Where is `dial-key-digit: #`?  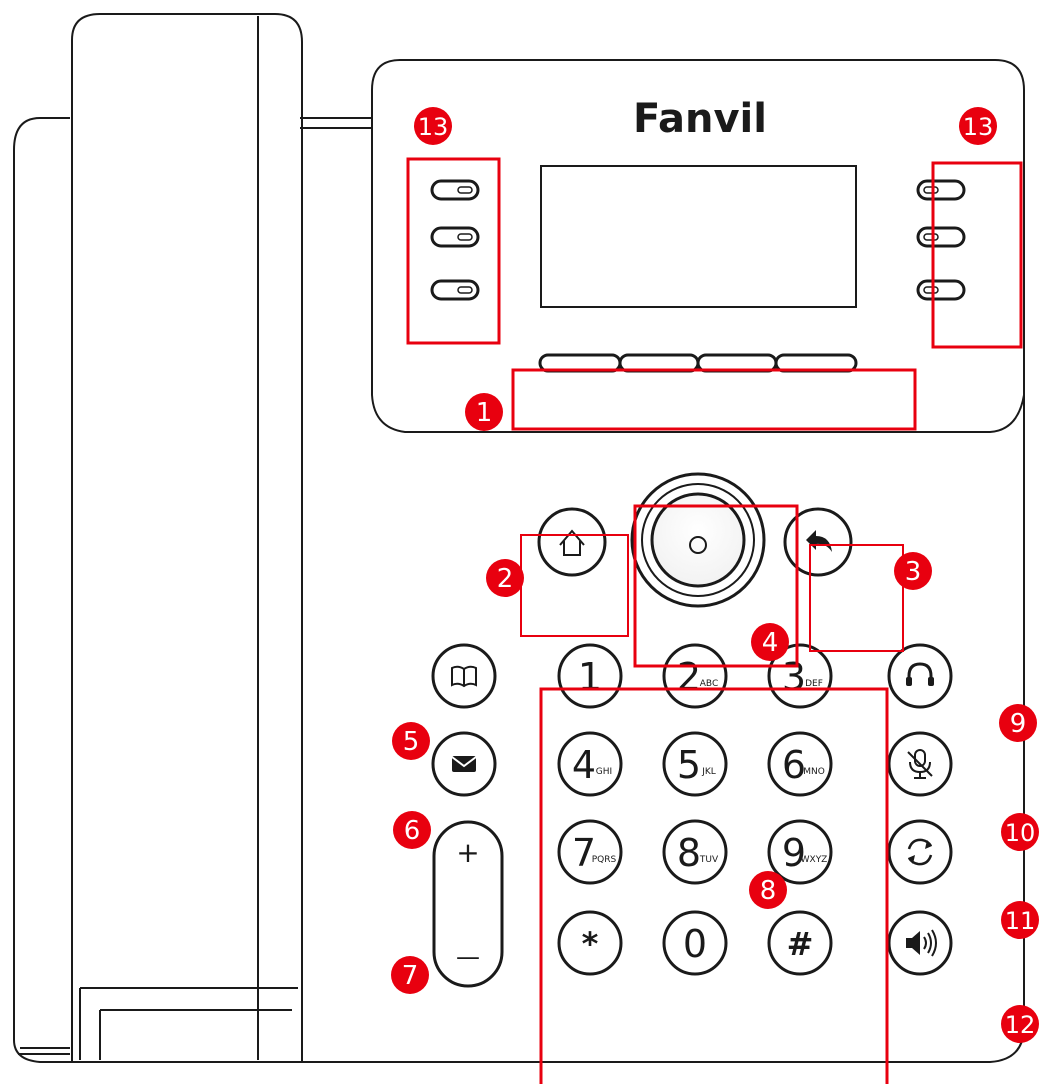 dial-key-digit: # is located at coordinates (800, 944).